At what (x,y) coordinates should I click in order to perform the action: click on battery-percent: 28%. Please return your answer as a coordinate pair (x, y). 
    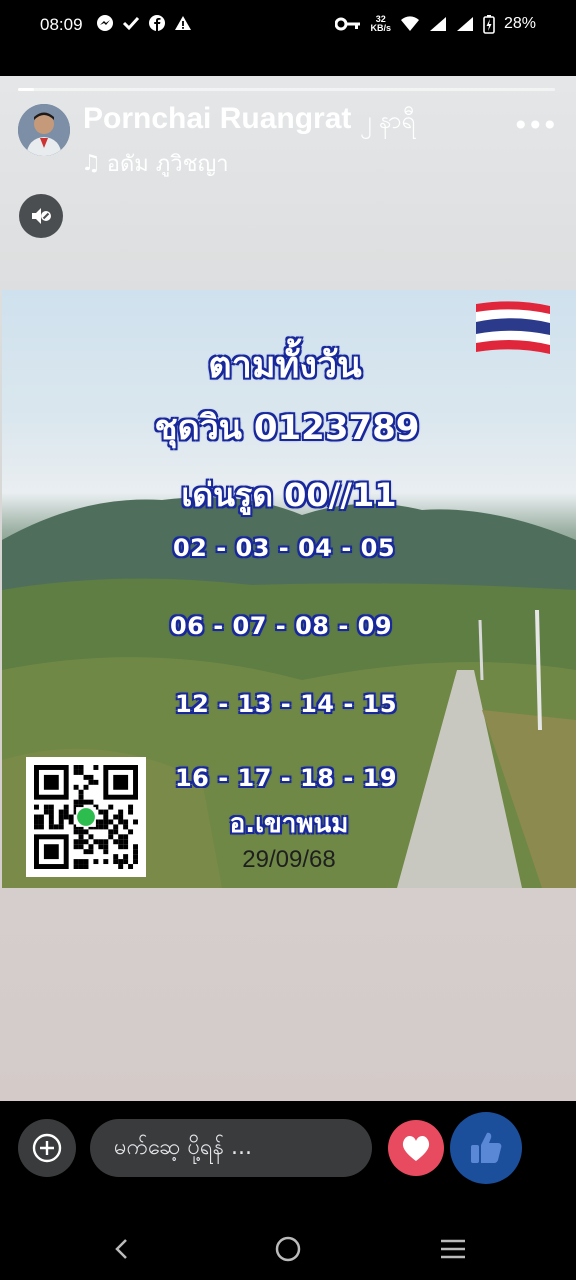
    Looking at the image, I should click on (519, 23).